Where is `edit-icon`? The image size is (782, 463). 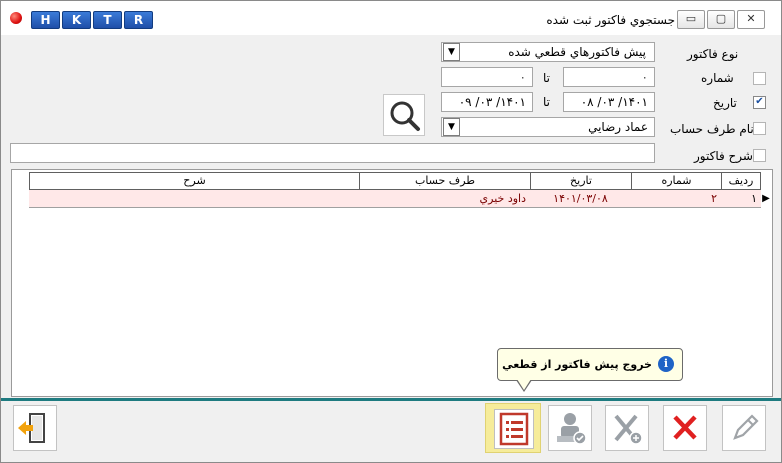
edit-icon is located at coordinates (746, 427).